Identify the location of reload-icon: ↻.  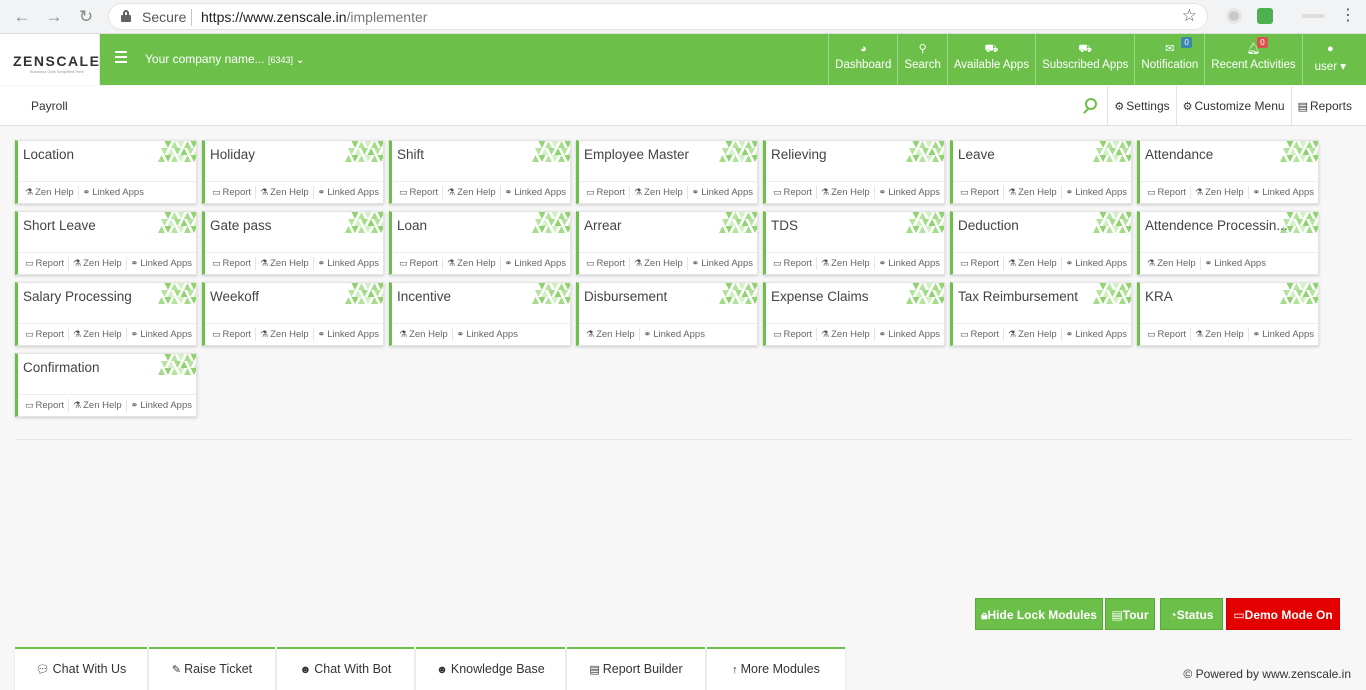
(86, 17).